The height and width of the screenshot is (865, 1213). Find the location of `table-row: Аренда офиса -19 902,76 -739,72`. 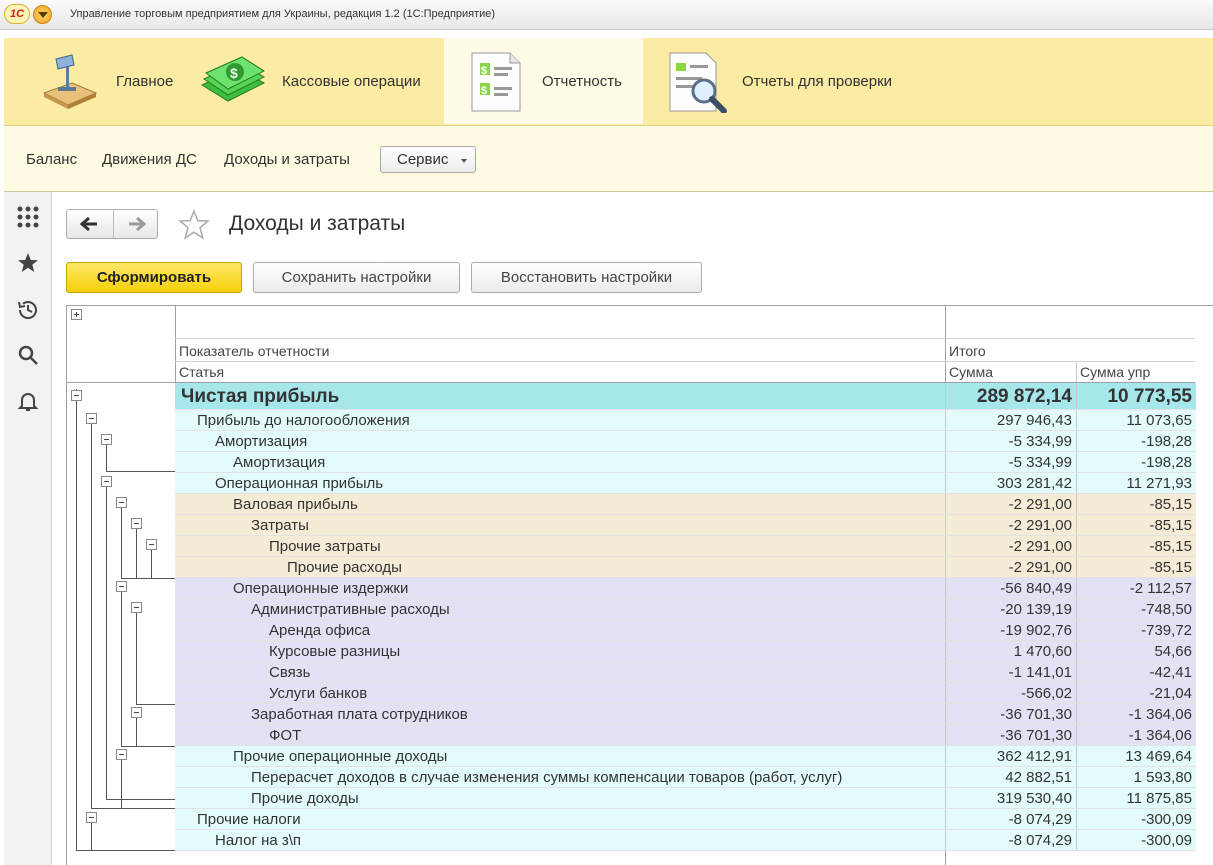

table-row: Аренда офиса -19 902,76 -739,72 is located at coordinates (685, 630).